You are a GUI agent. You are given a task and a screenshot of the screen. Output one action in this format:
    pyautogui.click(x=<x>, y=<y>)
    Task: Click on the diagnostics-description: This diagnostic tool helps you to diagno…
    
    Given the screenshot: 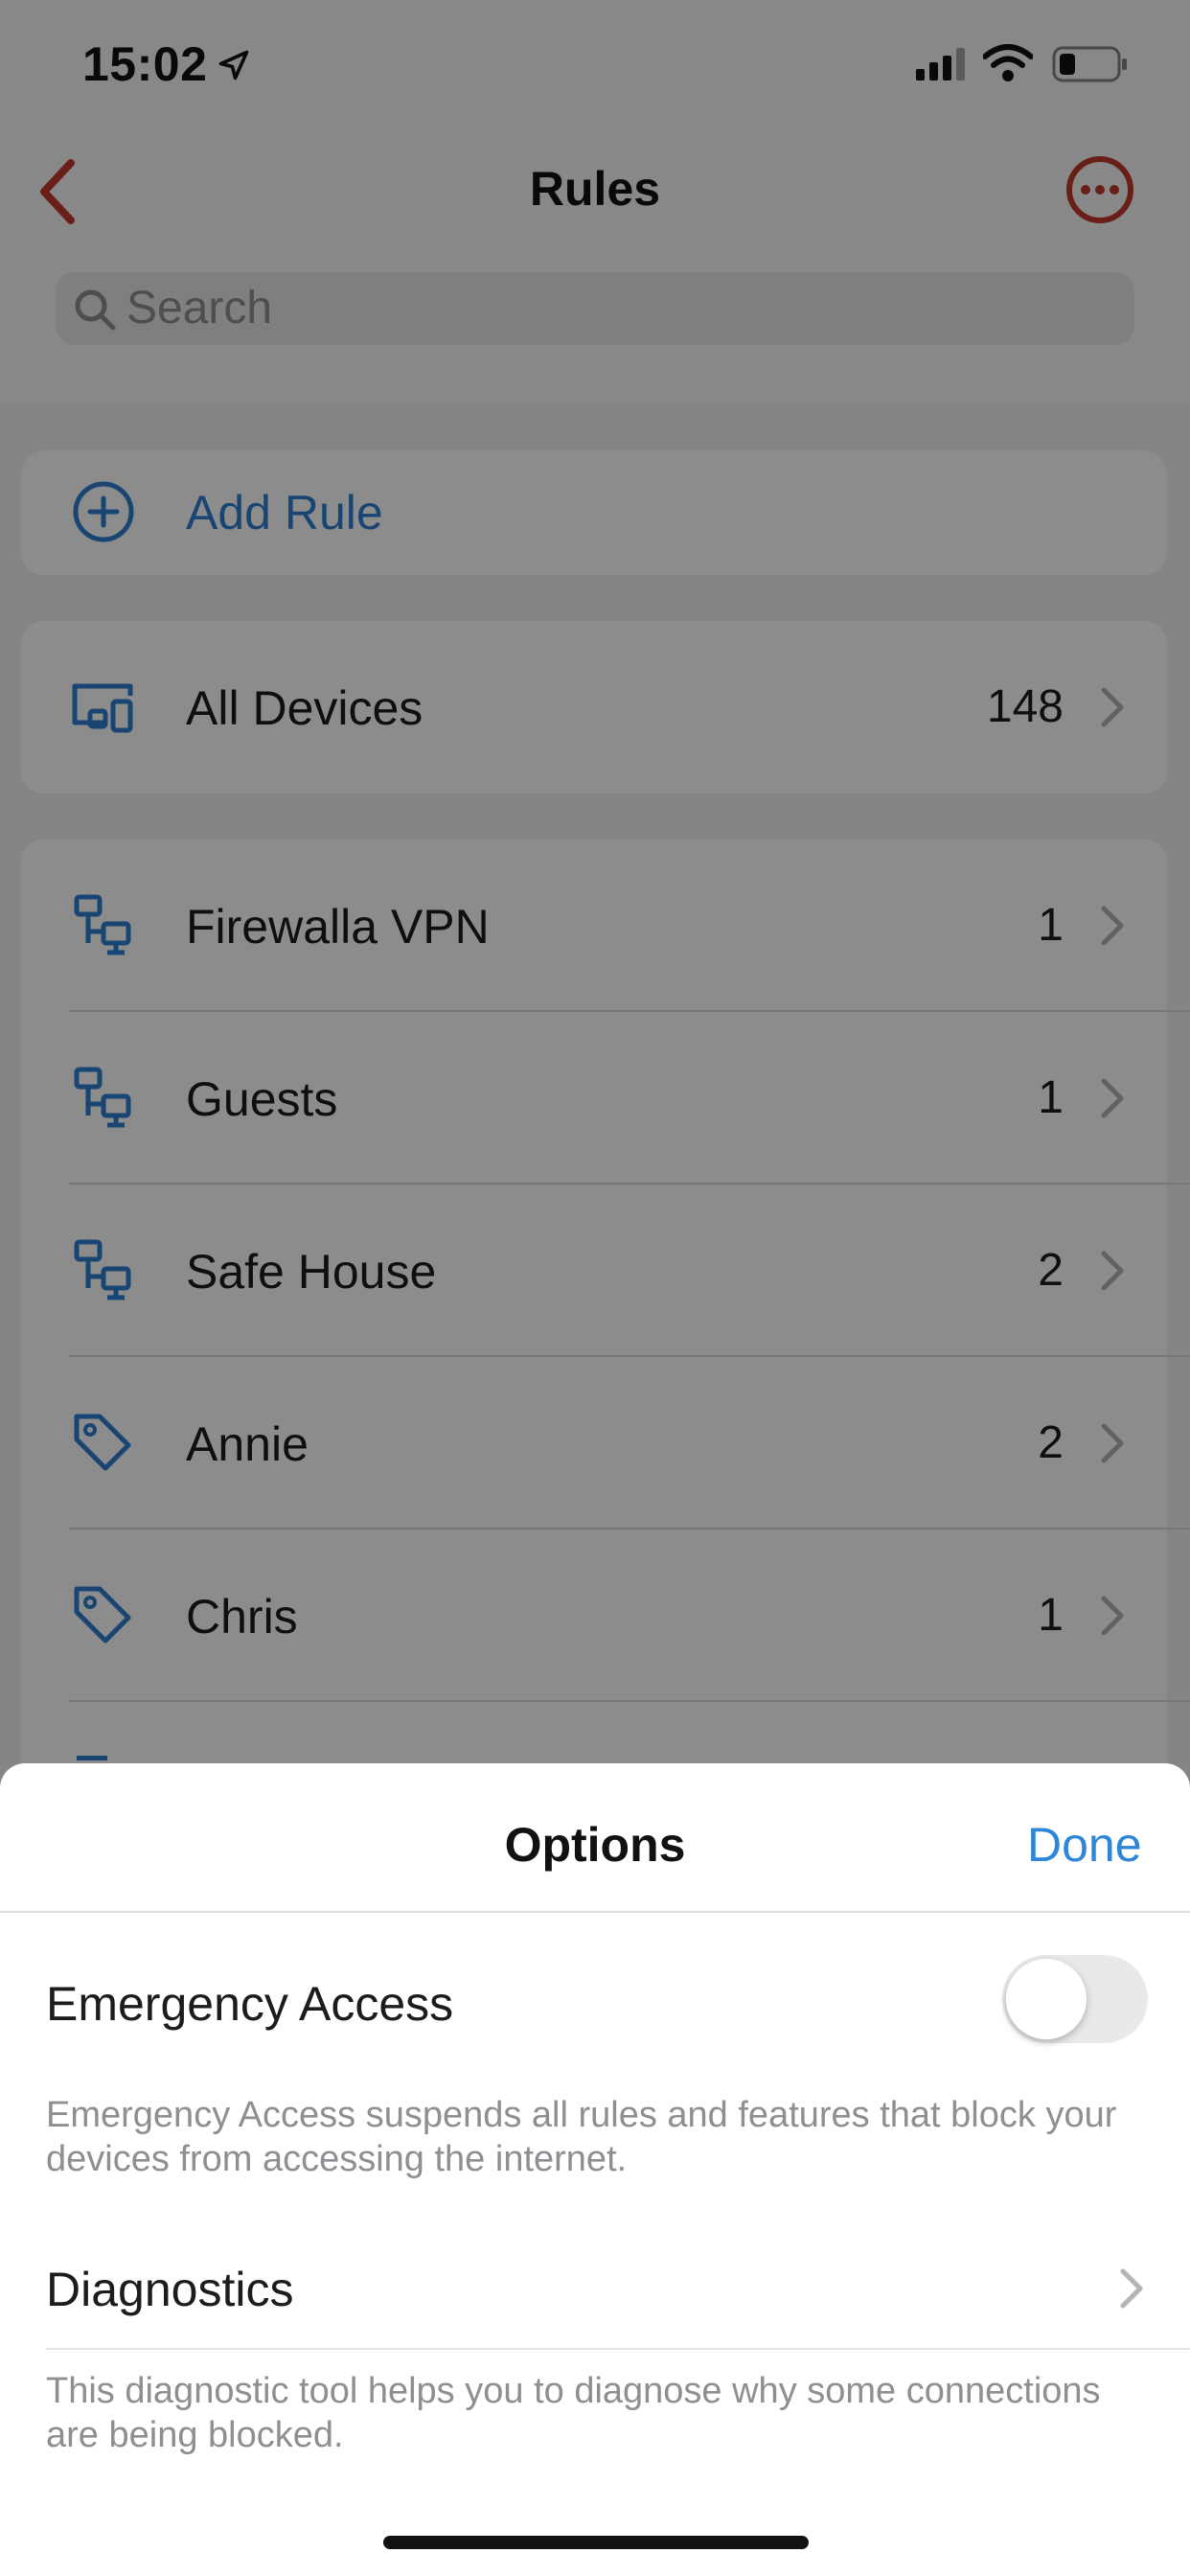 What is the action you would take?
    pyautogui.click(x=574, y=2413)
    